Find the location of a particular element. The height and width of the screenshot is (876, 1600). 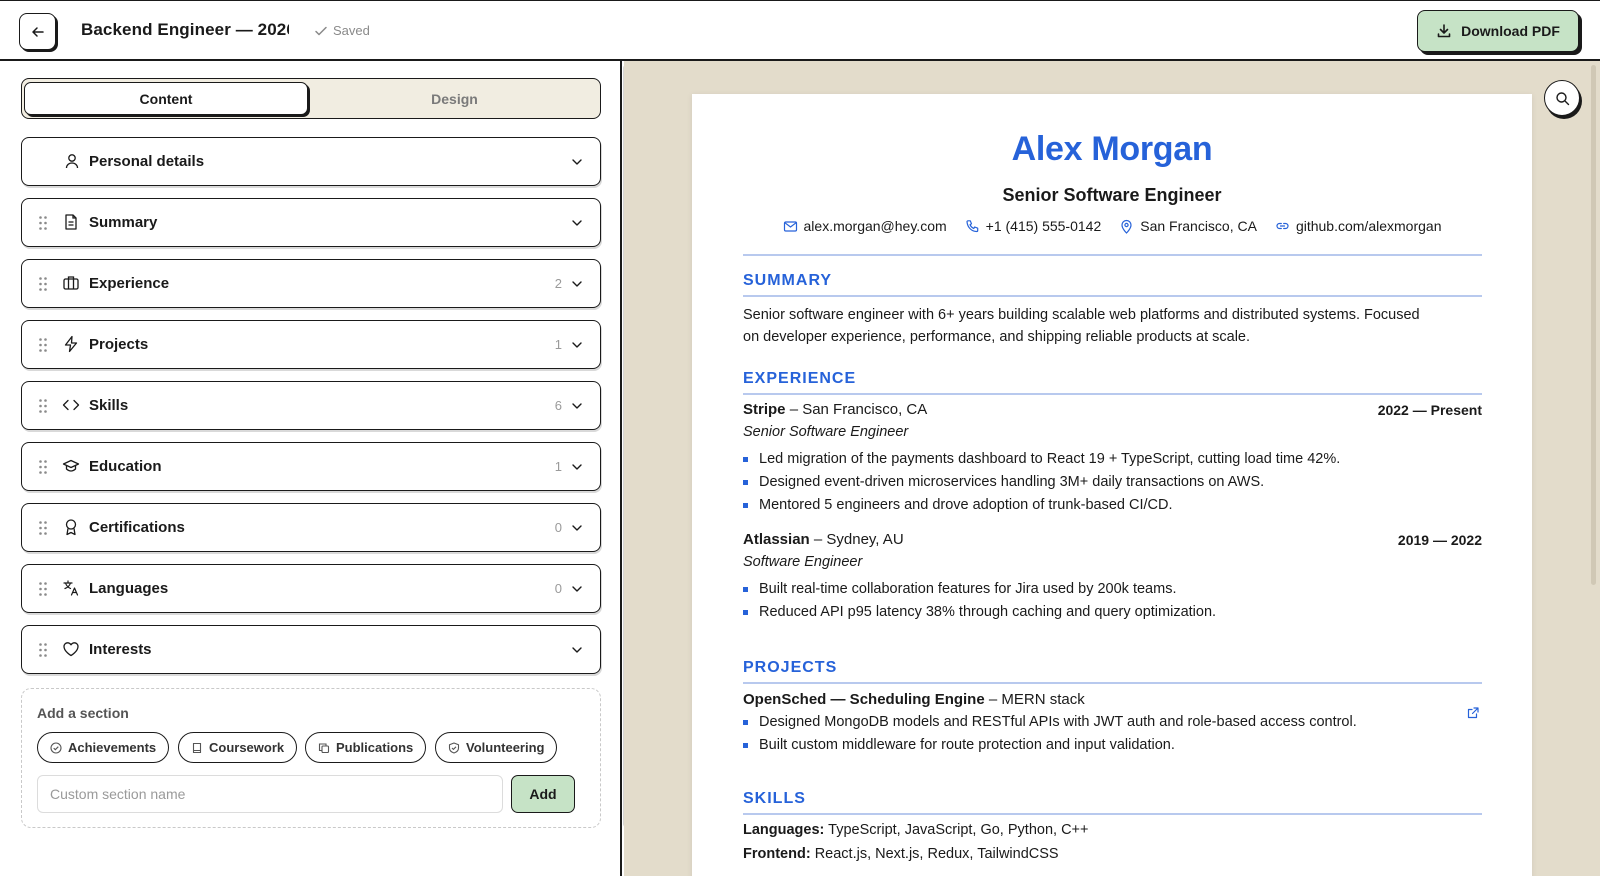

section-label: Skills is located at coordinates (109, 405).